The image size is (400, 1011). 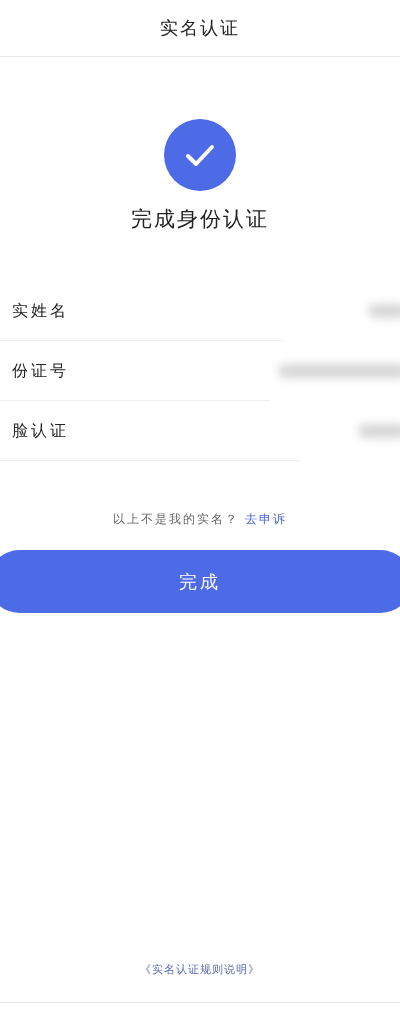 I want to click on field-label: 份证号, so click(x=40, y=371).